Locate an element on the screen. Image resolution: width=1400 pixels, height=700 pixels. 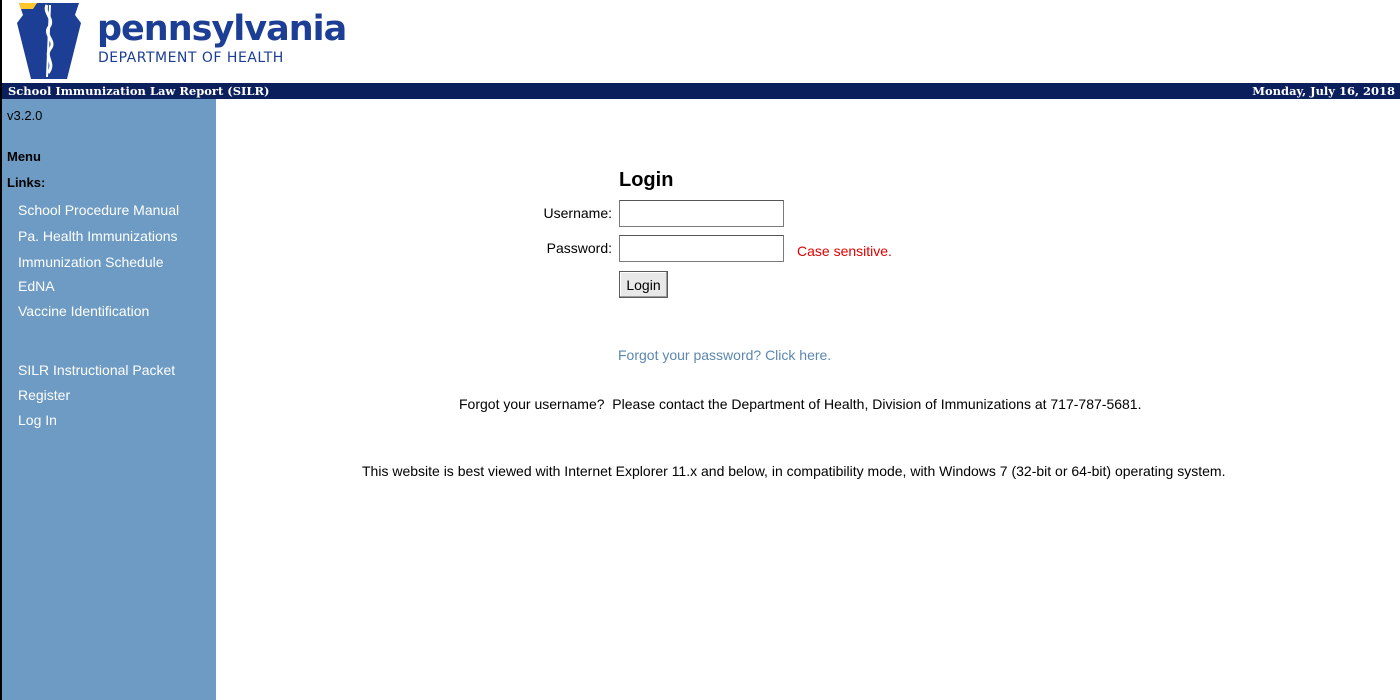
sidebar-link-register: Register is located at coordinates (44, 395).